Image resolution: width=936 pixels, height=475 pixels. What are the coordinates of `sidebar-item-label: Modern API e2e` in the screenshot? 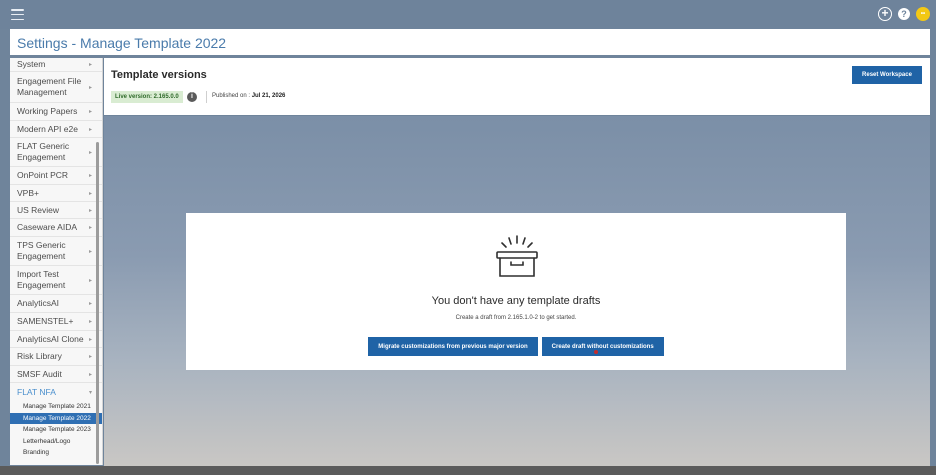 It's located at (47, 128).